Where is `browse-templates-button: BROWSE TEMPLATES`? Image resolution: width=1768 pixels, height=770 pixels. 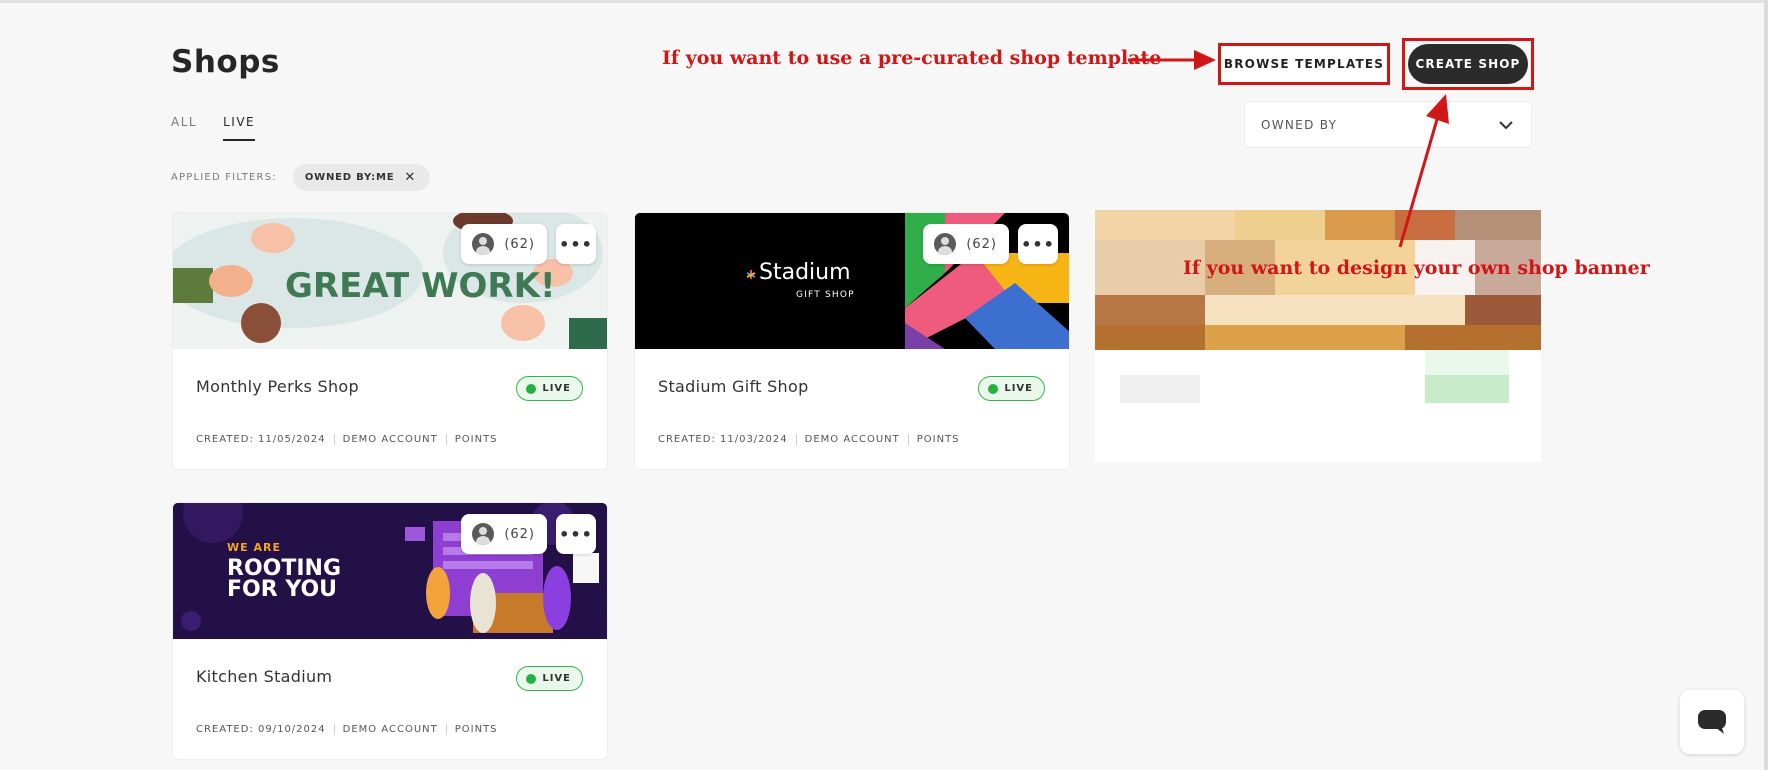 browse-templates-button: BROWSE TEMPLATES is located at coordinates (1304, 64).